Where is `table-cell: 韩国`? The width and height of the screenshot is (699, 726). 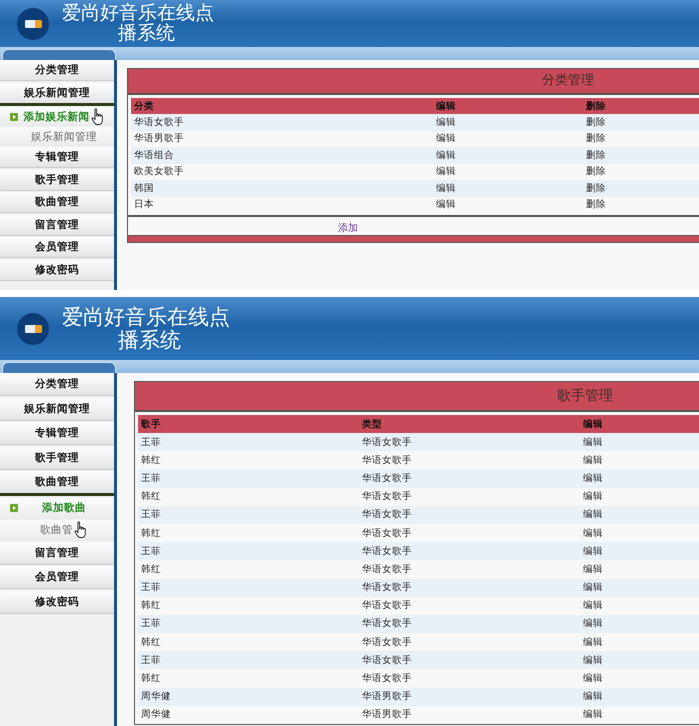
table-cell: 韩国 is located at coordinates (282, 188).